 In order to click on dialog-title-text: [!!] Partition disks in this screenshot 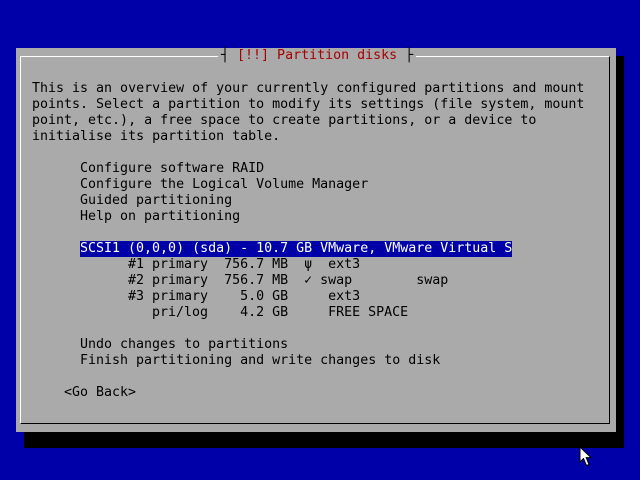, I will do `click(317, 55)`.